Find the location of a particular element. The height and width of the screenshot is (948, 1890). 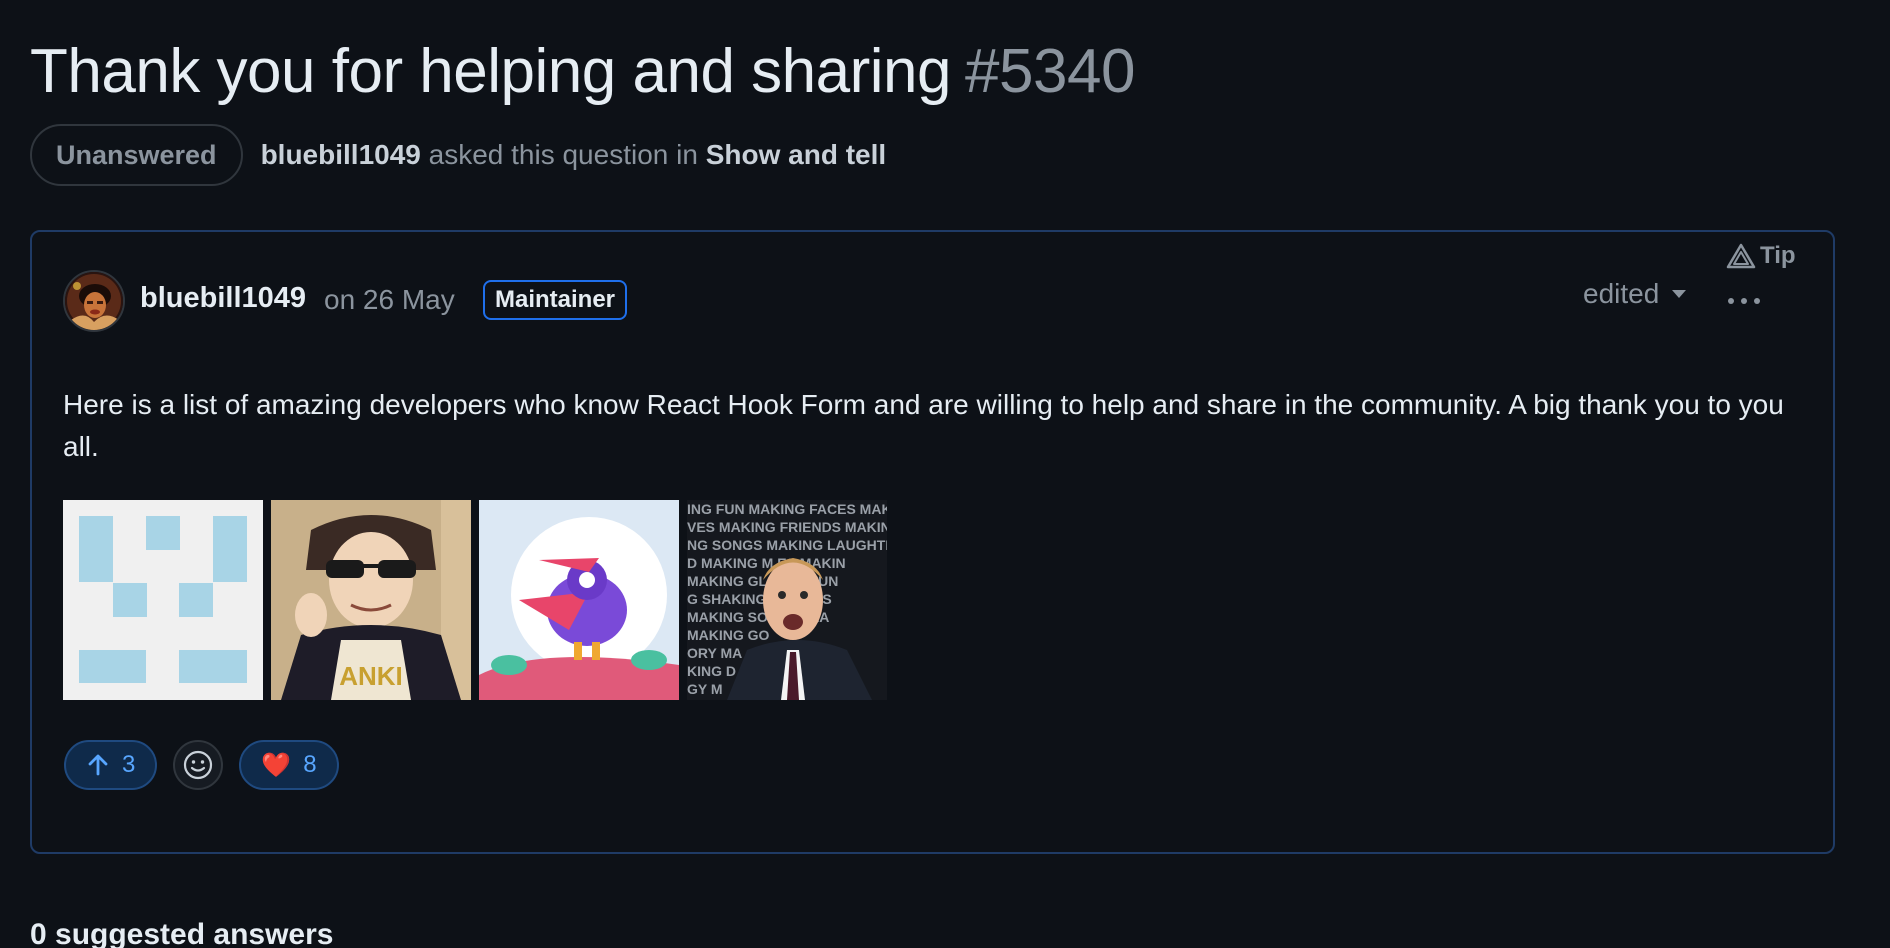

apron-logo-text: ANKI is located at coordinates (371, 676).